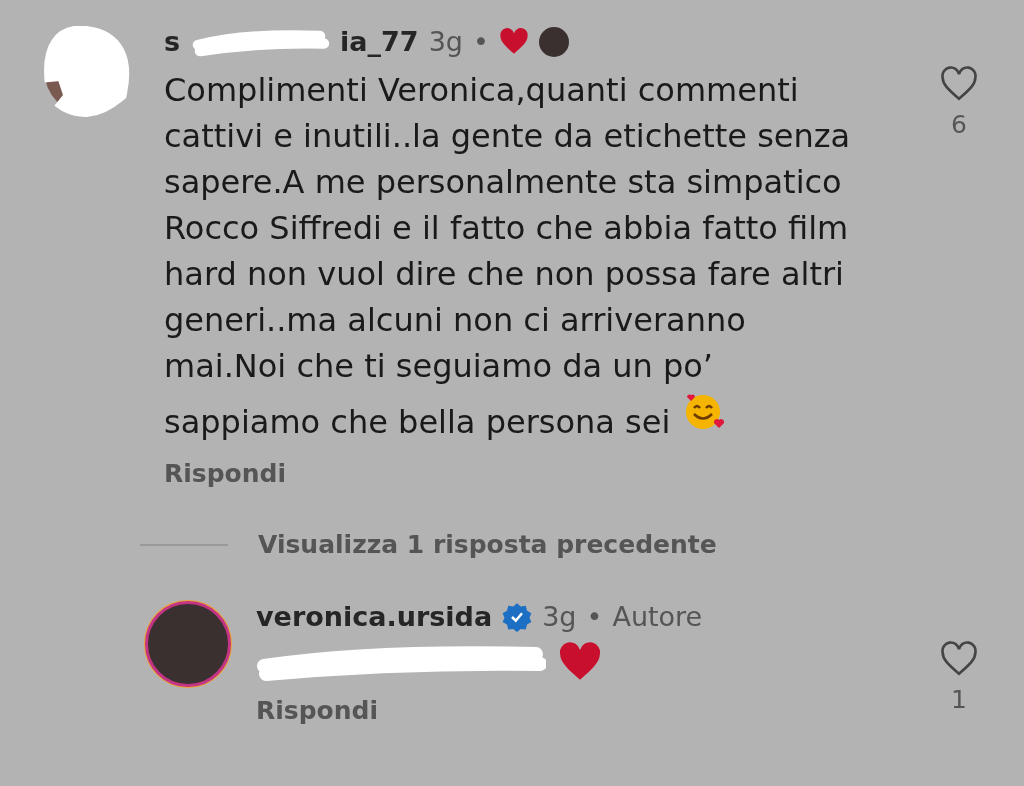  What do you see at coordinates (513, 41) in the screenshot?
I see `heart-icon` at bounding box center [513, 41].